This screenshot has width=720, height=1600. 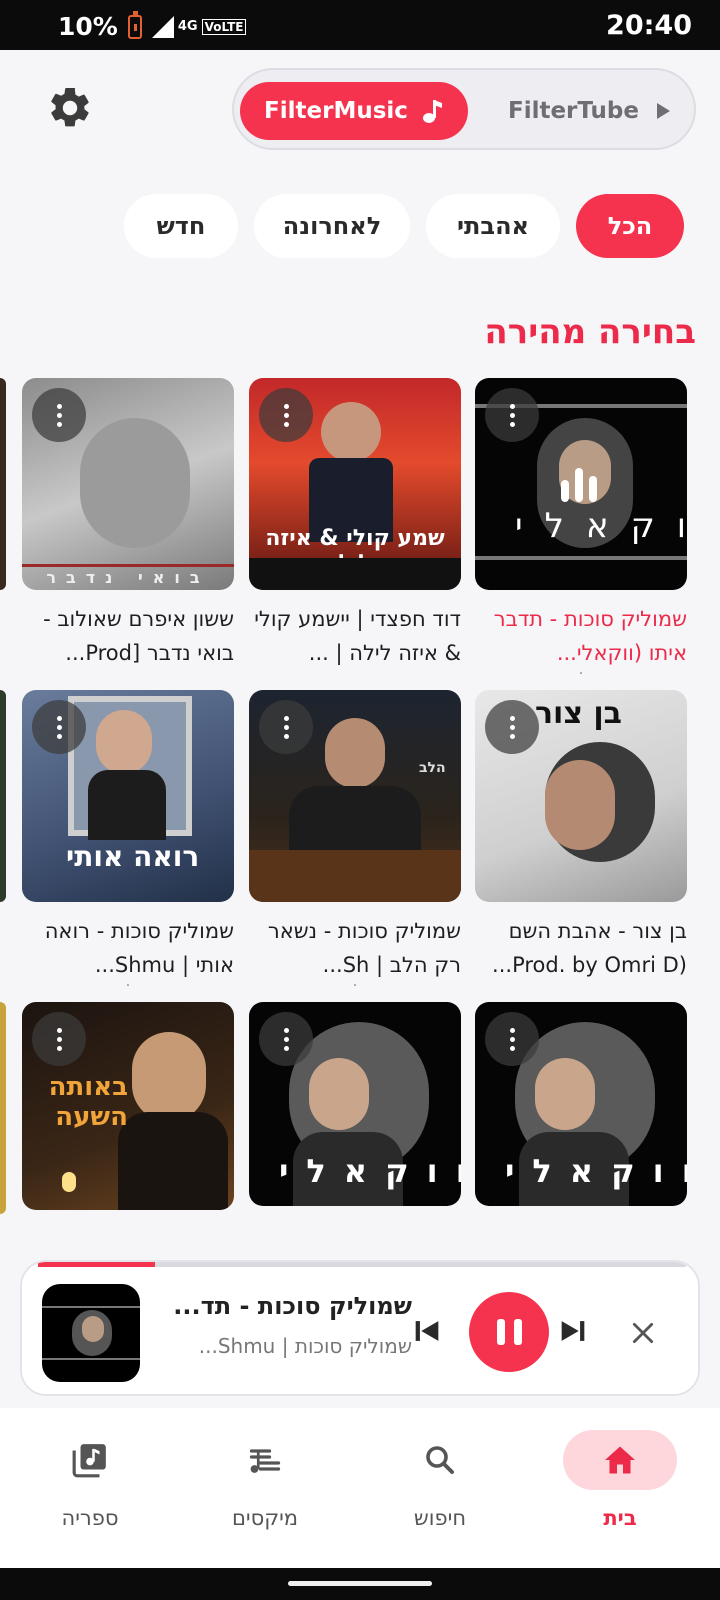 What do you see at coordinates (432, 111) in the screenshot?
I see `music-note-icon` at bounding box center [432, 111].